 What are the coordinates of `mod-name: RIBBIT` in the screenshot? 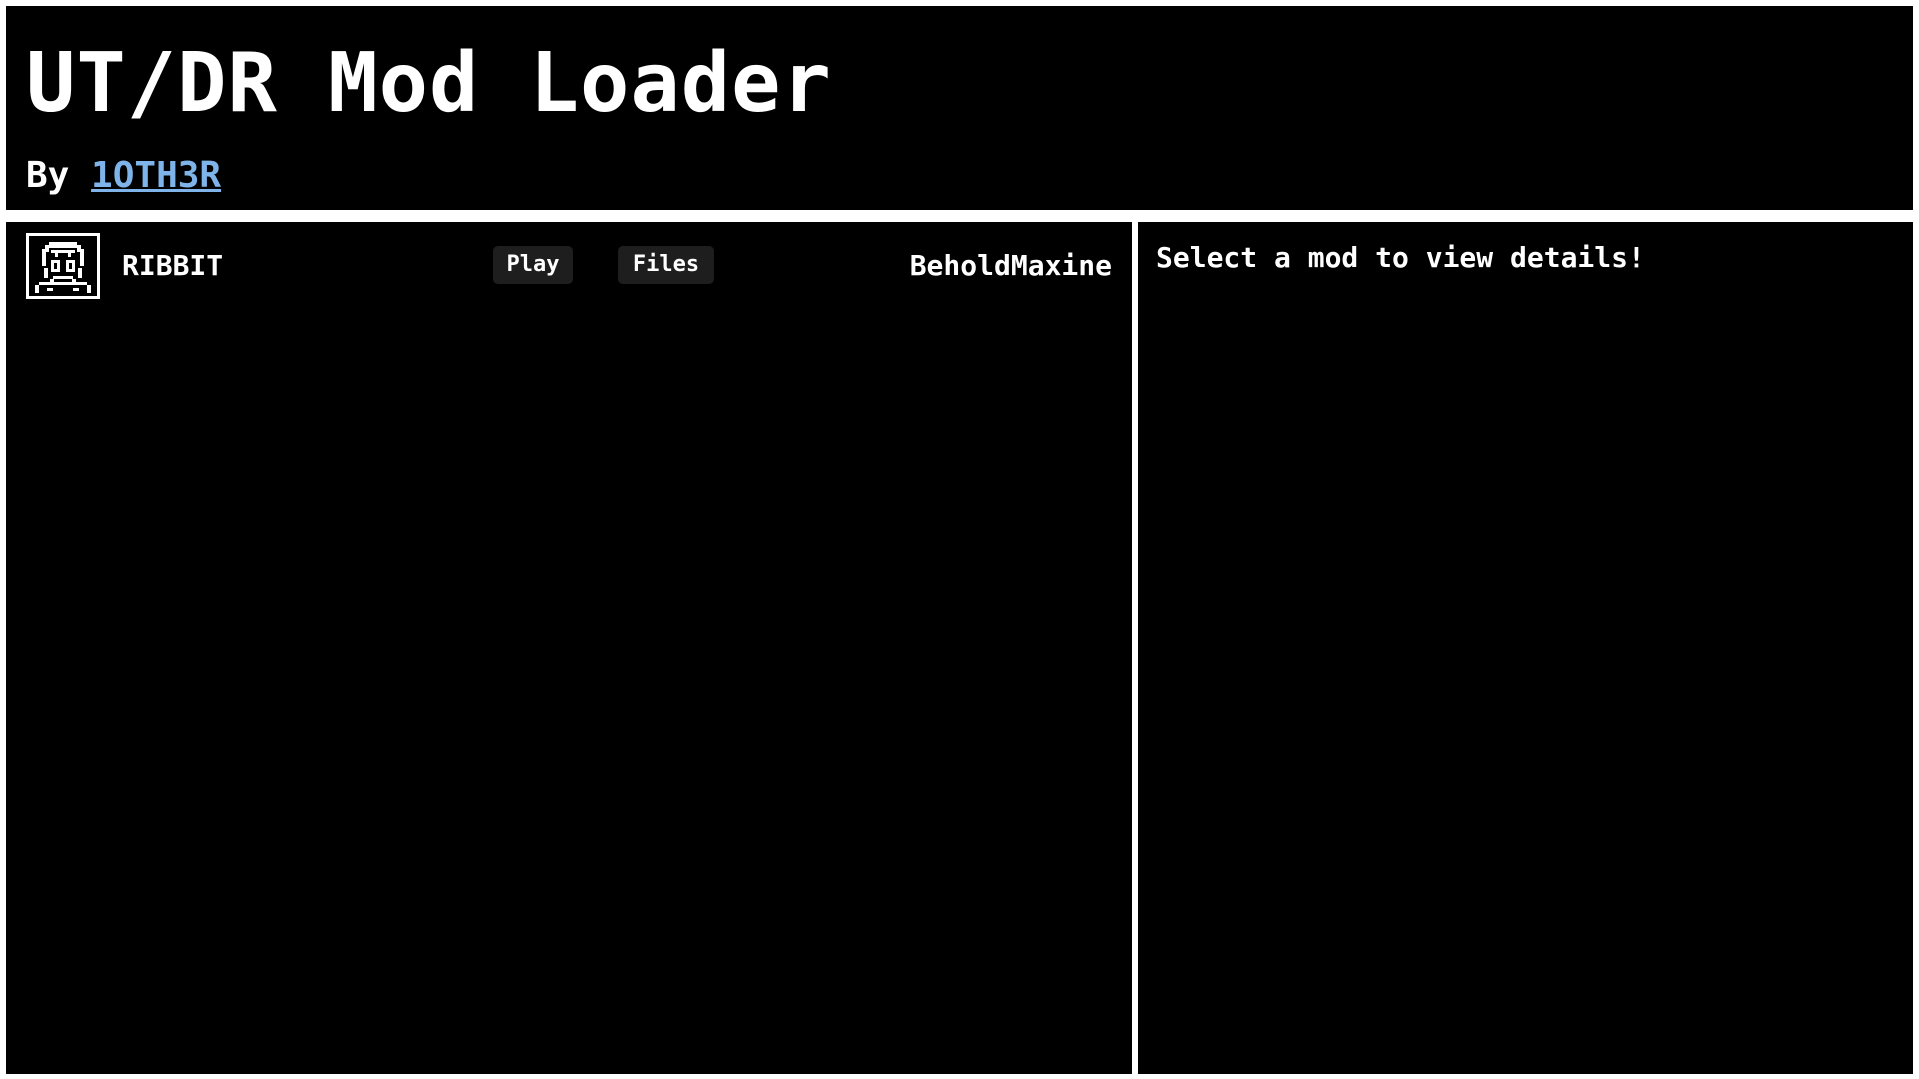 It's located at (173, 265).